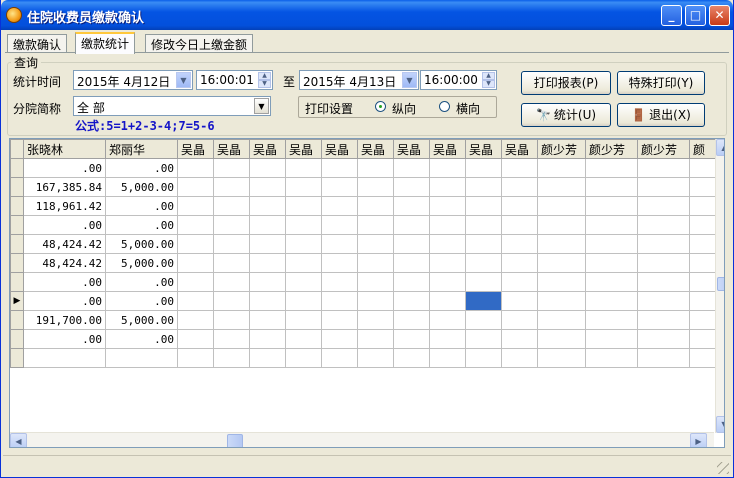 Image resolution: width=734 pixels, height=478 pixels. I want to click on selected-cell, so click(483, 301).